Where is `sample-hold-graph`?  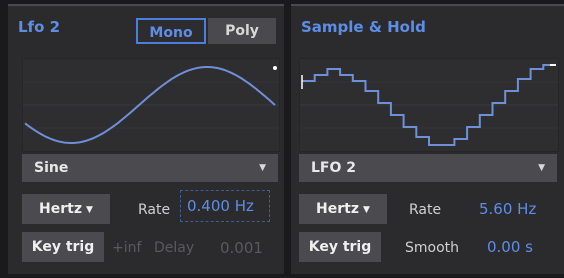
sample-hold-graph is located at coordinates (429, 105).